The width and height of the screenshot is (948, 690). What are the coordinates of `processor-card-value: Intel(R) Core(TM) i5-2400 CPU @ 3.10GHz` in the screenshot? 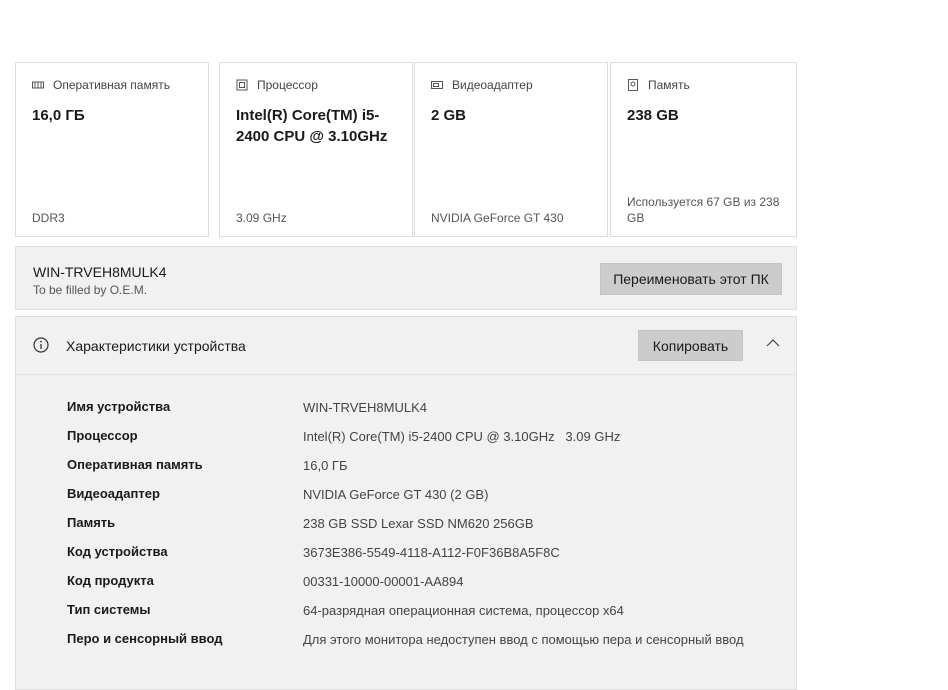 It's located at (312, 126).